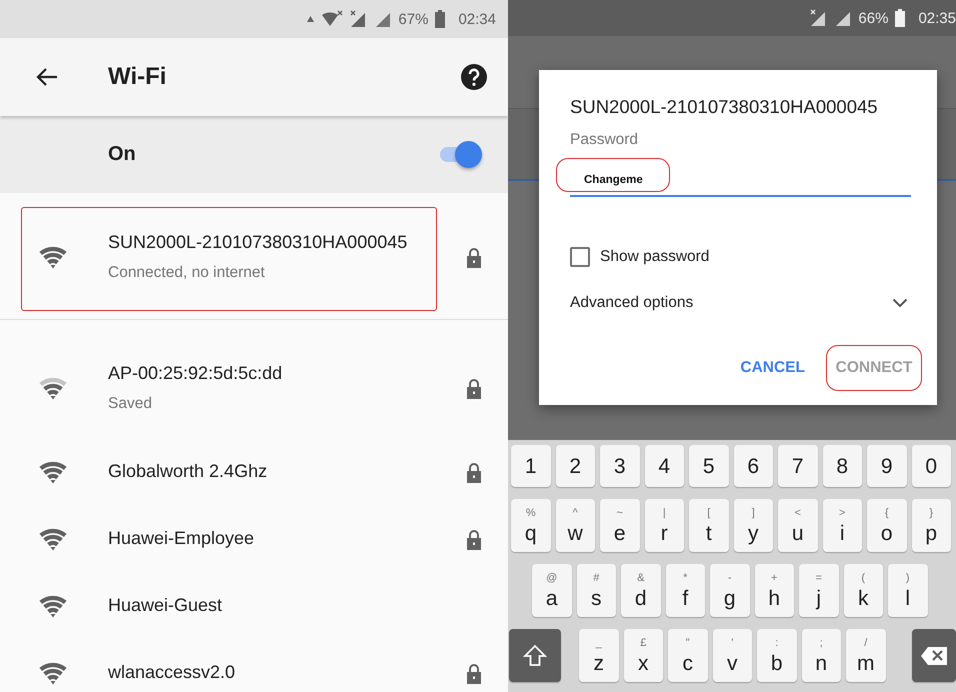 The height and width of the screenshot is (692, 956). Describe the element at coordinates (873, 18) in the screenshot. I see `battery-percent: 66%` at that location.